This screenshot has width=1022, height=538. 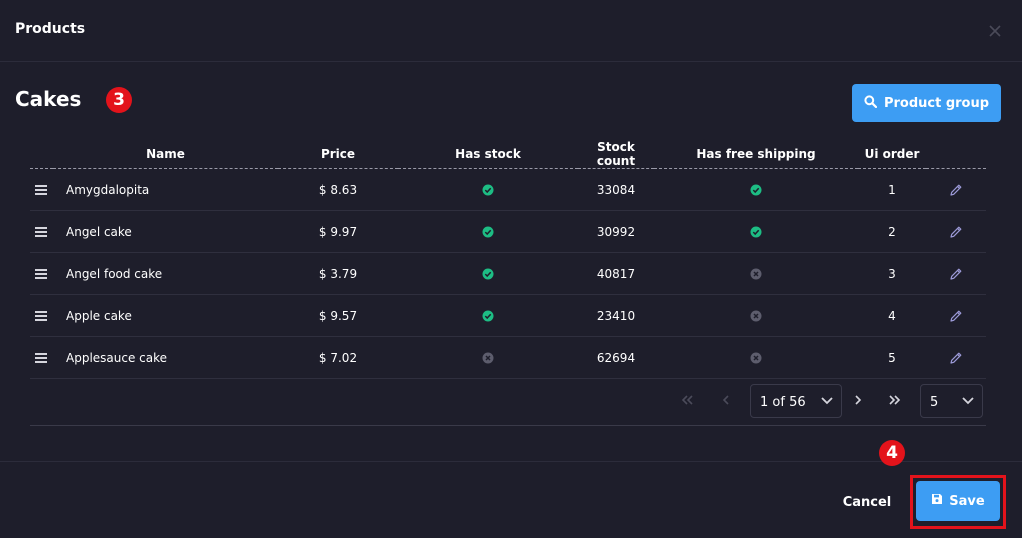 What do you see at coordinates (48, 99) in the screenshot?
I see `section-title: Cakes` at bounding box center [48, 99].